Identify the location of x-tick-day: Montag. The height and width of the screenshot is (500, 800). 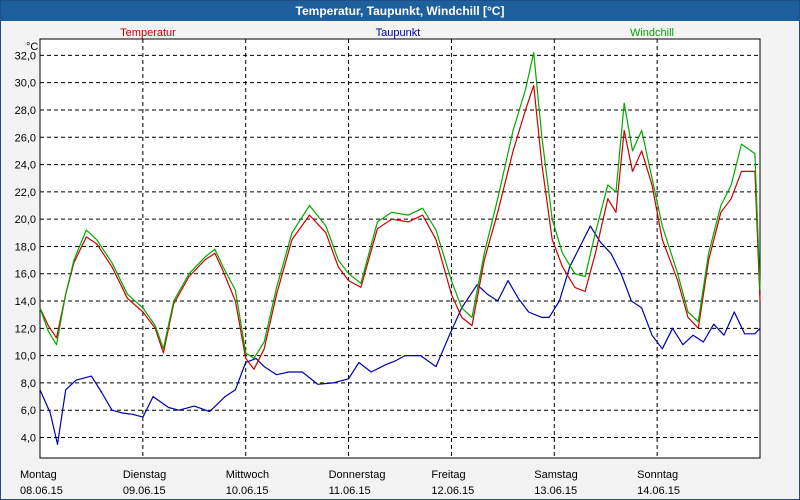
(38, 475).